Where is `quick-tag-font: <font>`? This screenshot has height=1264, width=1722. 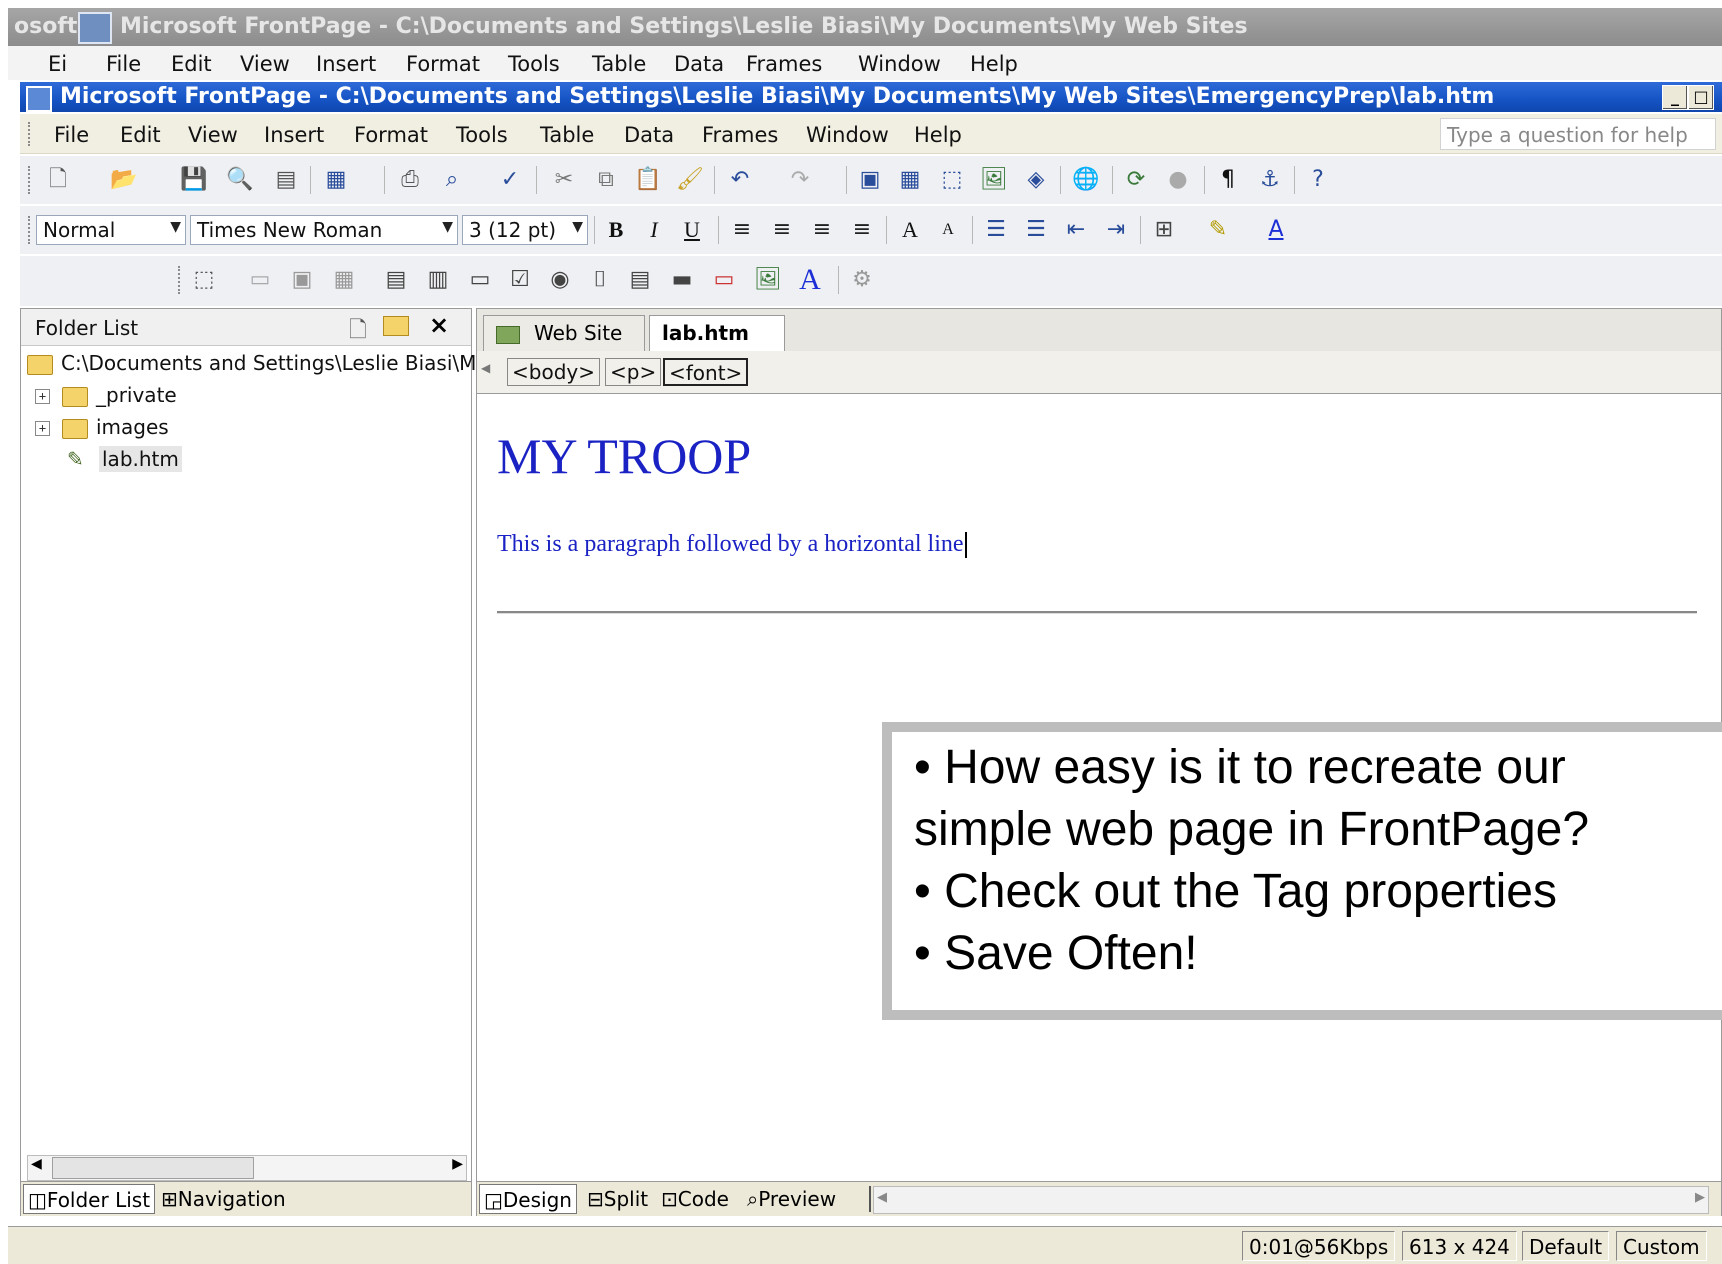 quick-tag-font: <font> is located at coordinates (706, 372).